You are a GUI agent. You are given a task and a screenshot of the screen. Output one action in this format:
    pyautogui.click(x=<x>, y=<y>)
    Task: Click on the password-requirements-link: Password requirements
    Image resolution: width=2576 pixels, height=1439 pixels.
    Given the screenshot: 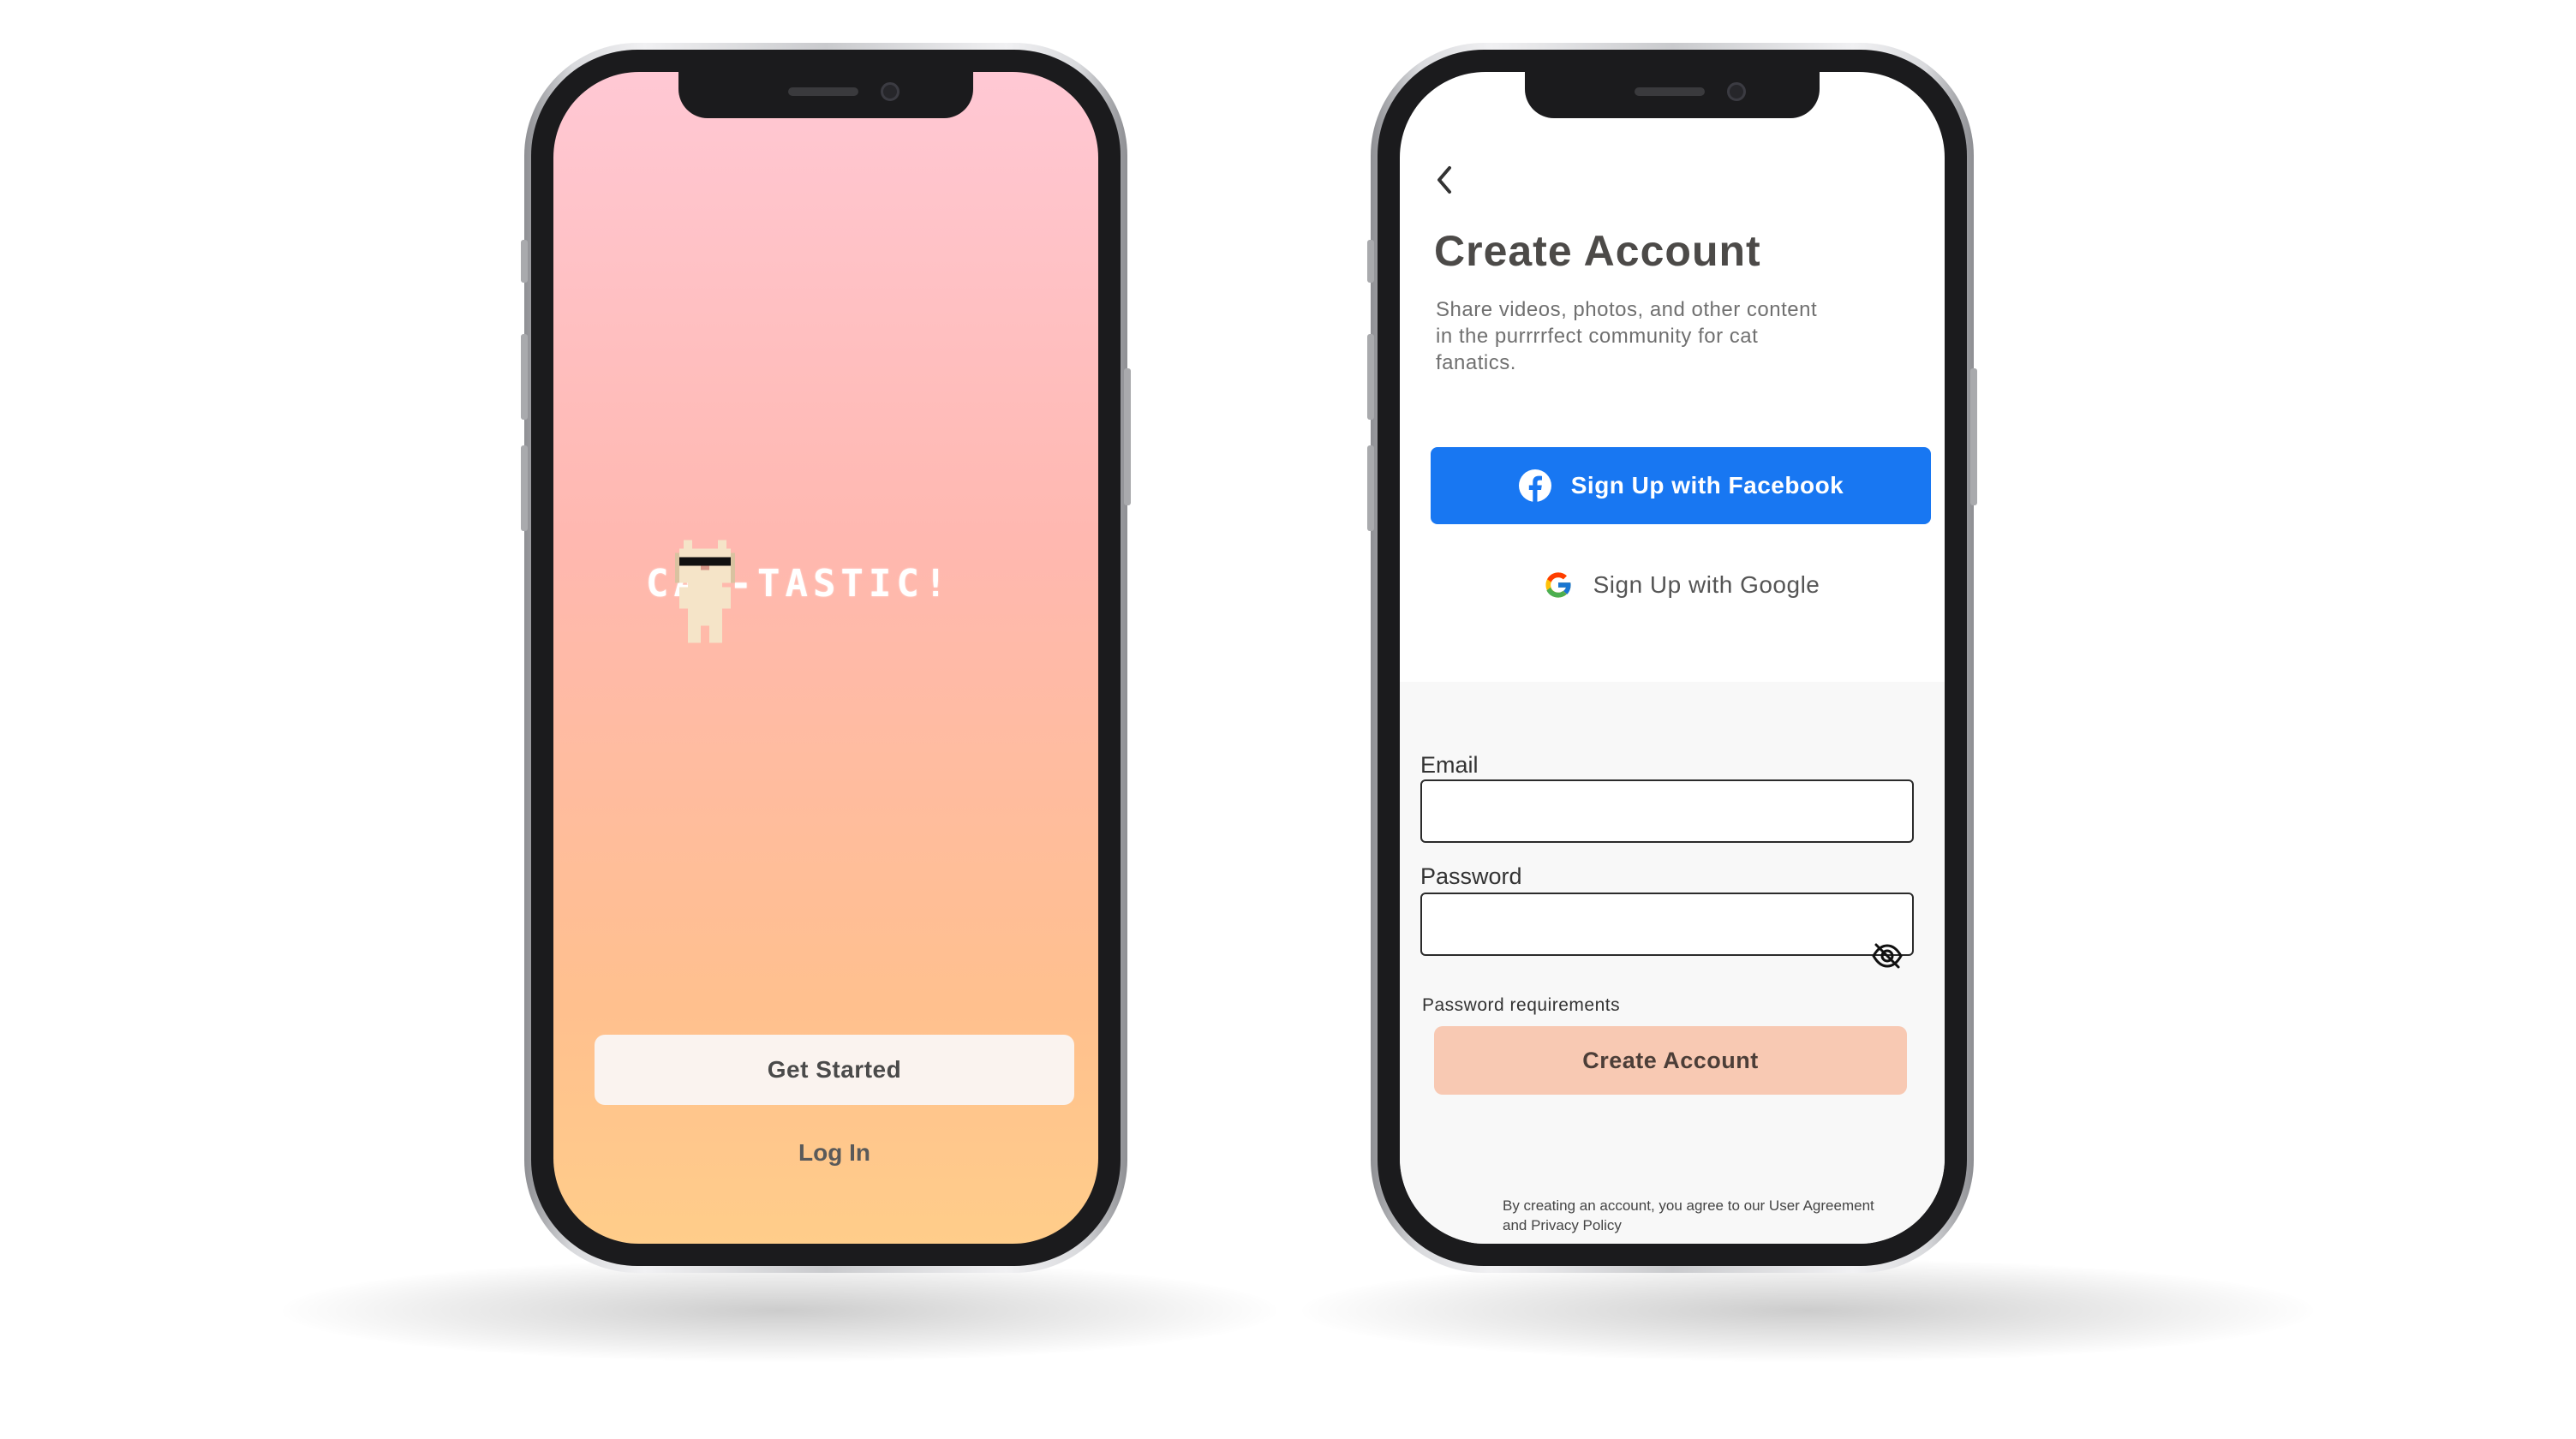 What is the action you would take?
    pyautogui.click(x=1521, y=1005)
    